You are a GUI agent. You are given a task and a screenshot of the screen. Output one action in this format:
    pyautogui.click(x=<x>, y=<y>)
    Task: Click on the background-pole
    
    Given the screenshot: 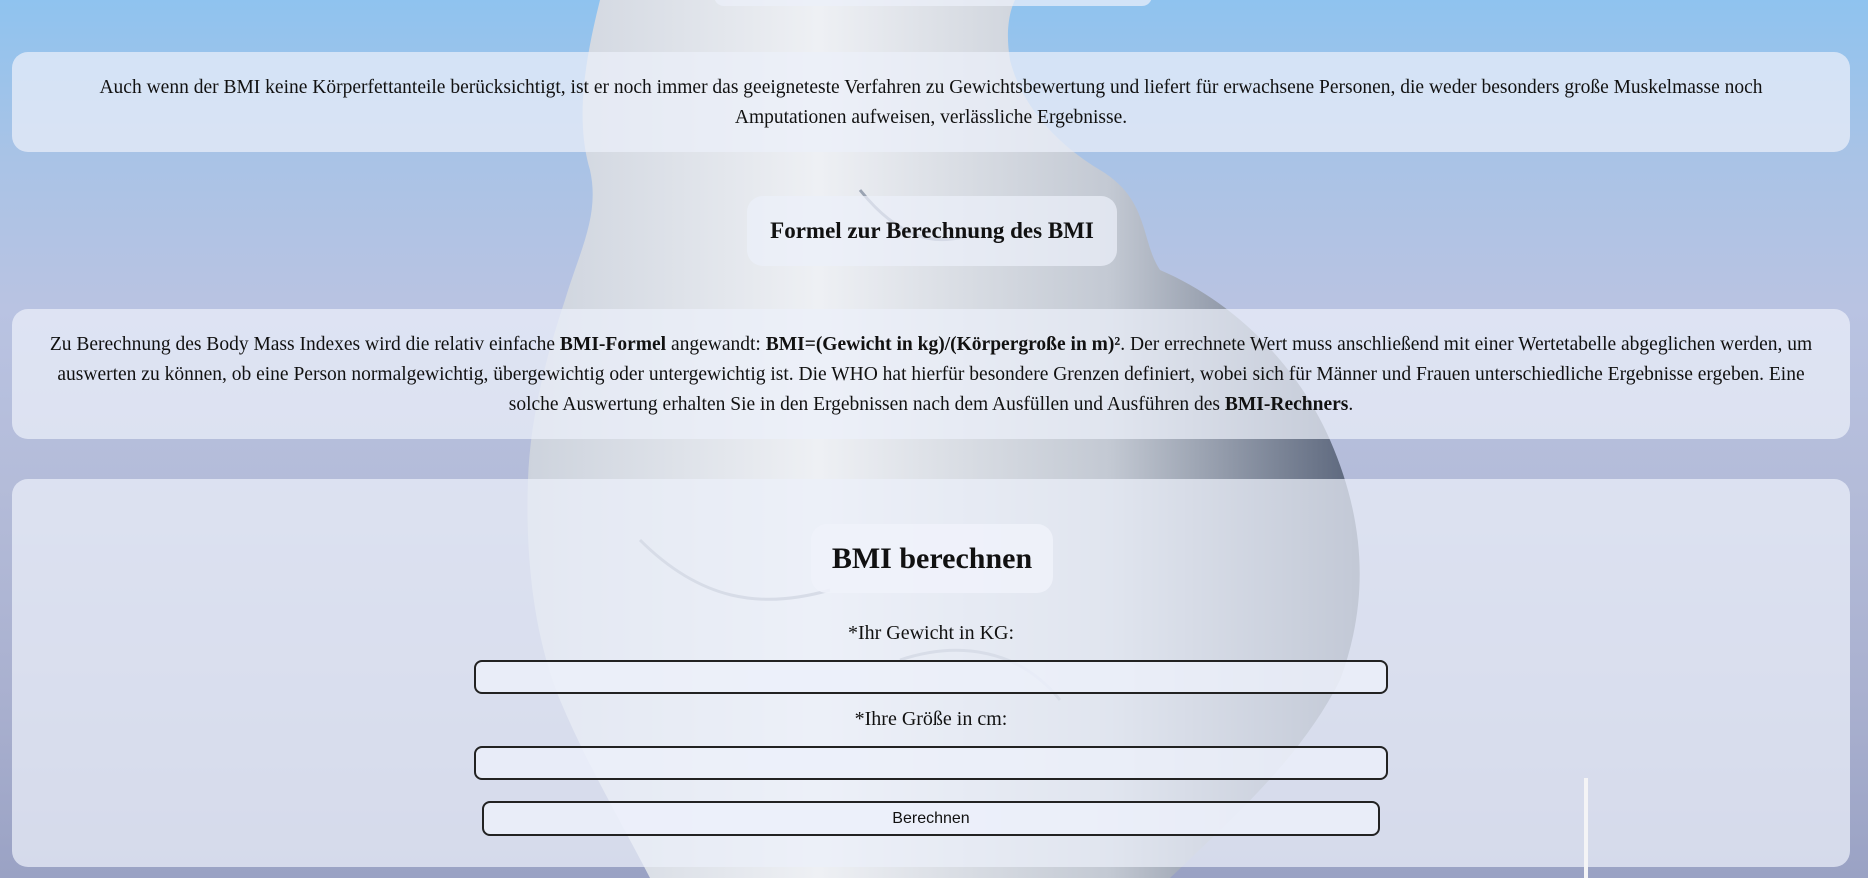 What is the action you would take?
    pyautogui.click(x=1586, y=828)
    